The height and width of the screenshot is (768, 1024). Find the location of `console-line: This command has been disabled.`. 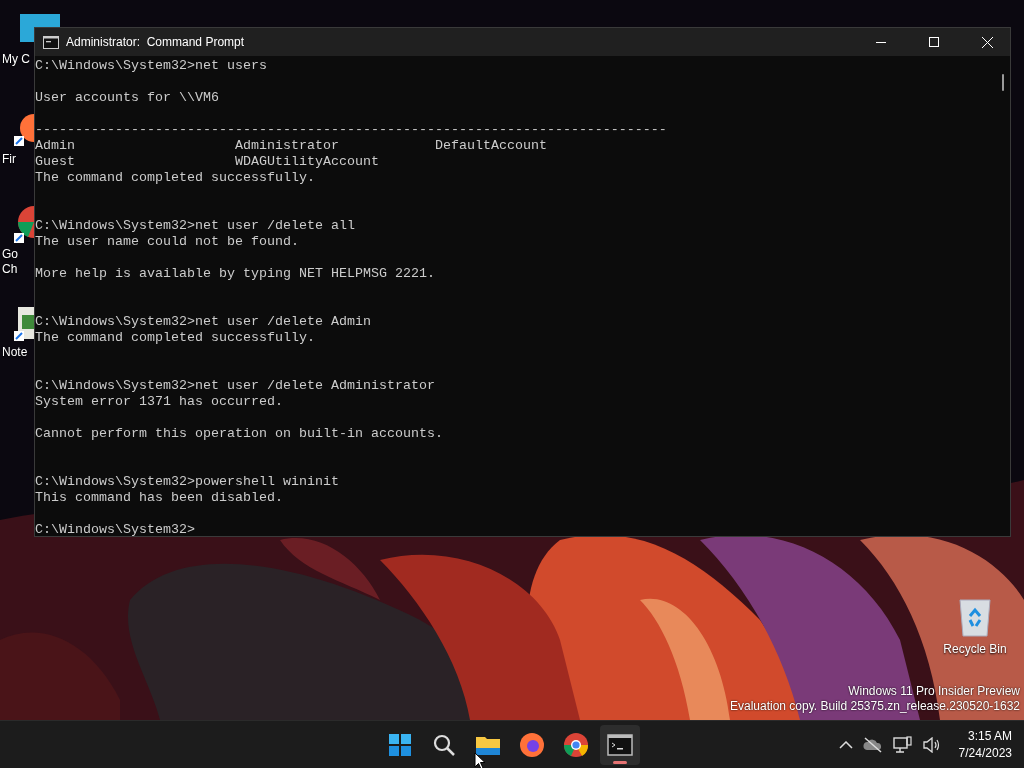

console-line: This command has been disabled. is located at coordinates (159, 498).